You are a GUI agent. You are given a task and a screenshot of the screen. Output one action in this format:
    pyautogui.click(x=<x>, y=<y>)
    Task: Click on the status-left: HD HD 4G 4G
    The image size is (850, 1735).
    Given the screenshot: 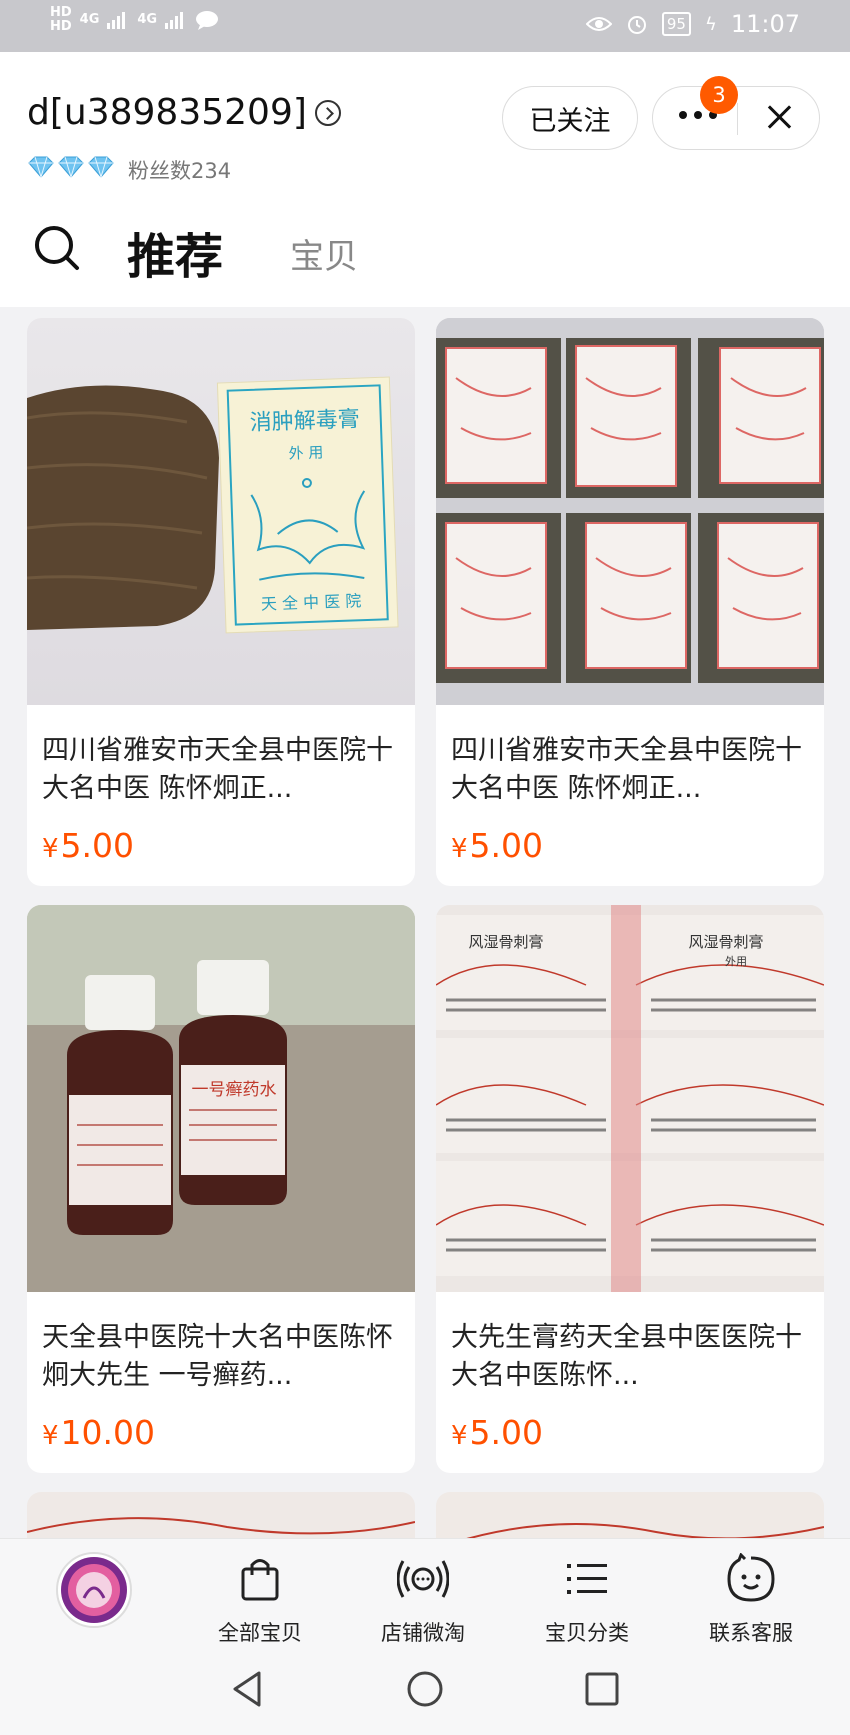 What is the action you would take?
    pyautogui.click(x=134, y=20)
    